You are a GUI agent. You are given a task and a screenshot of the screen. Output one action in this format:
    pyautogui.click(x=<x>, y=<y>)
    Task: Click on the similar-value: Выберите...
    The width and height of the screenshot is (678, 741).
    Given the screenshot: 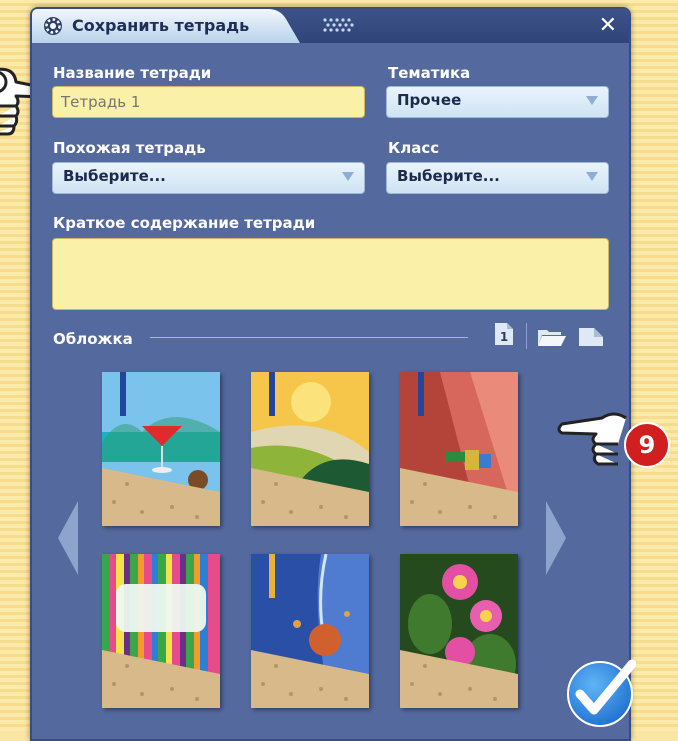 What is the action you would take?
    pyautogui.click(x=114, y=176)
    